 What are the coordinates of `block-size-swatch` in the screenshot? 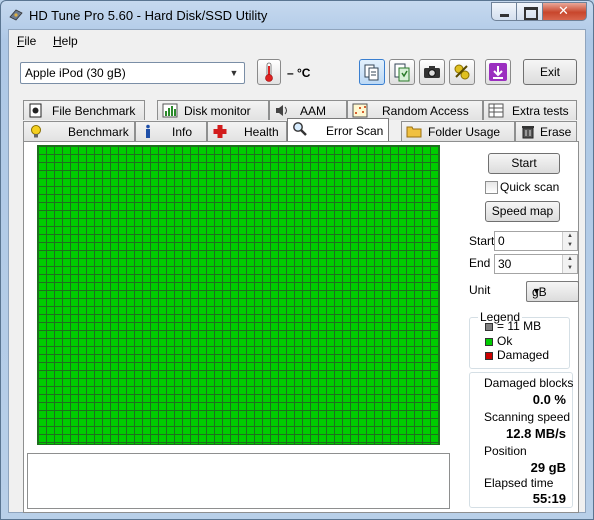 It's located at (489, 327).